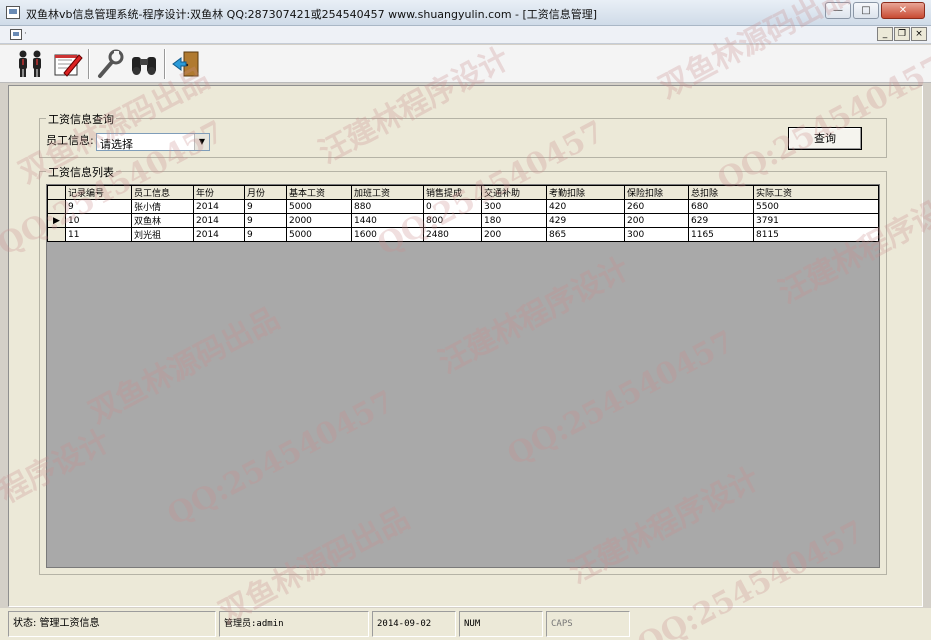  Describe the element at coordinates (98, 192) in the screenshot. I see `column-header: 记录编号` at that location.